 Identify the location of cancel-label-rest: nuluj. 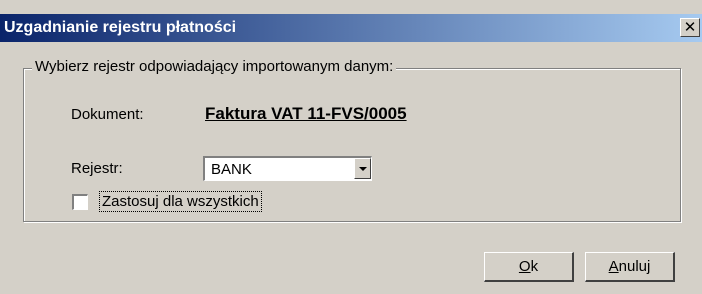
(634, 266).